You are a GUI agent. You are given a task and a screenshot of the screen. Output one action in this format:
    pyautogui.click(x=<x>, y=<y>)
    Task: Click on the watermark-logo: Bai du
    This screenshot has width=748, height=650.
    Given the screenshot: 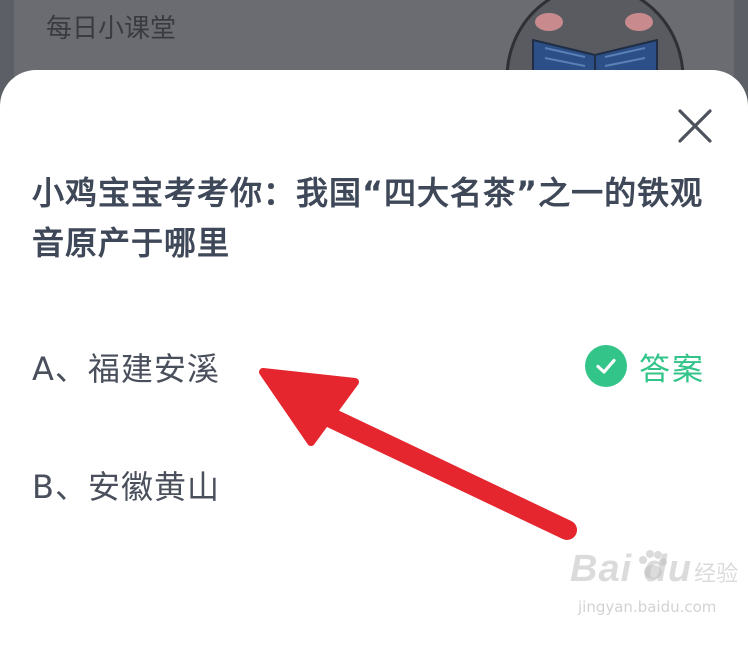 What is the action you would take?
    pyautogui.click(x=631, y=569)
    